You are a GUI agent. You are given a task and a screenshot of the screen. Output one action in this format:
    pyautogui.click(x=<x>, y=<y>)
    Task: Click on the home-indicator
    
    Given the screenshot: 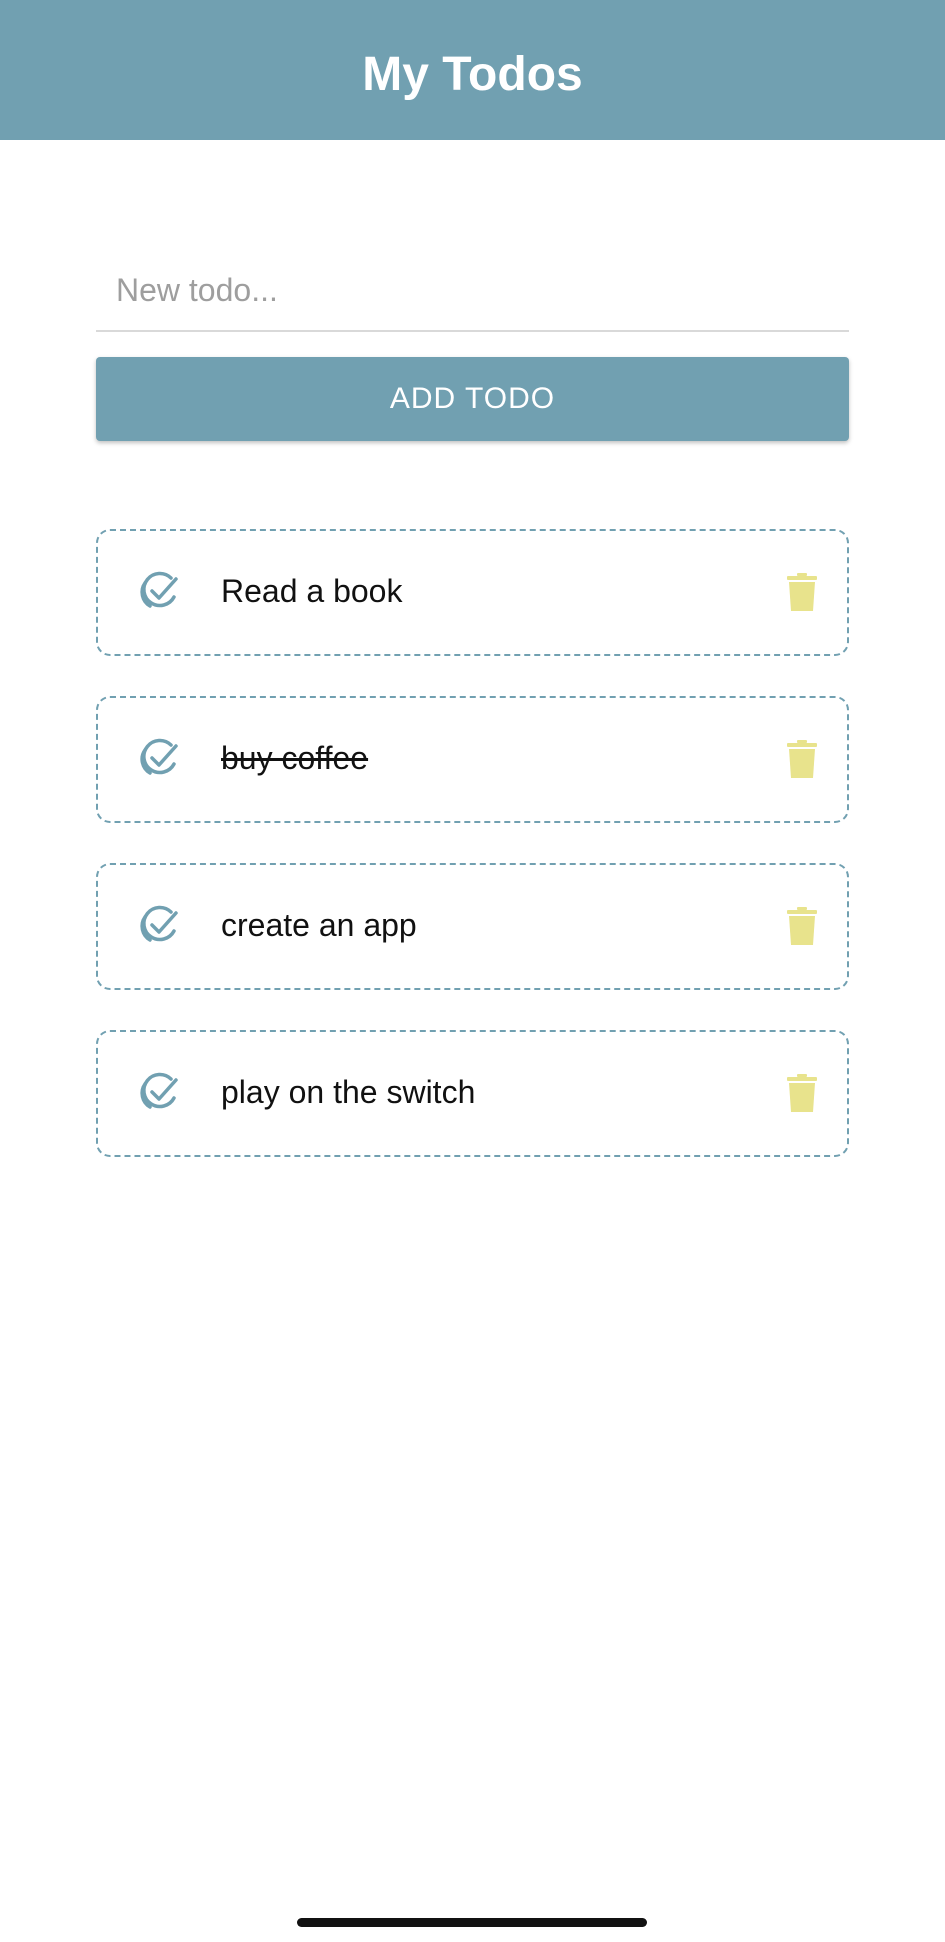 What is the action you would take?
    pyautogui.click(x=472, y=1922)
    